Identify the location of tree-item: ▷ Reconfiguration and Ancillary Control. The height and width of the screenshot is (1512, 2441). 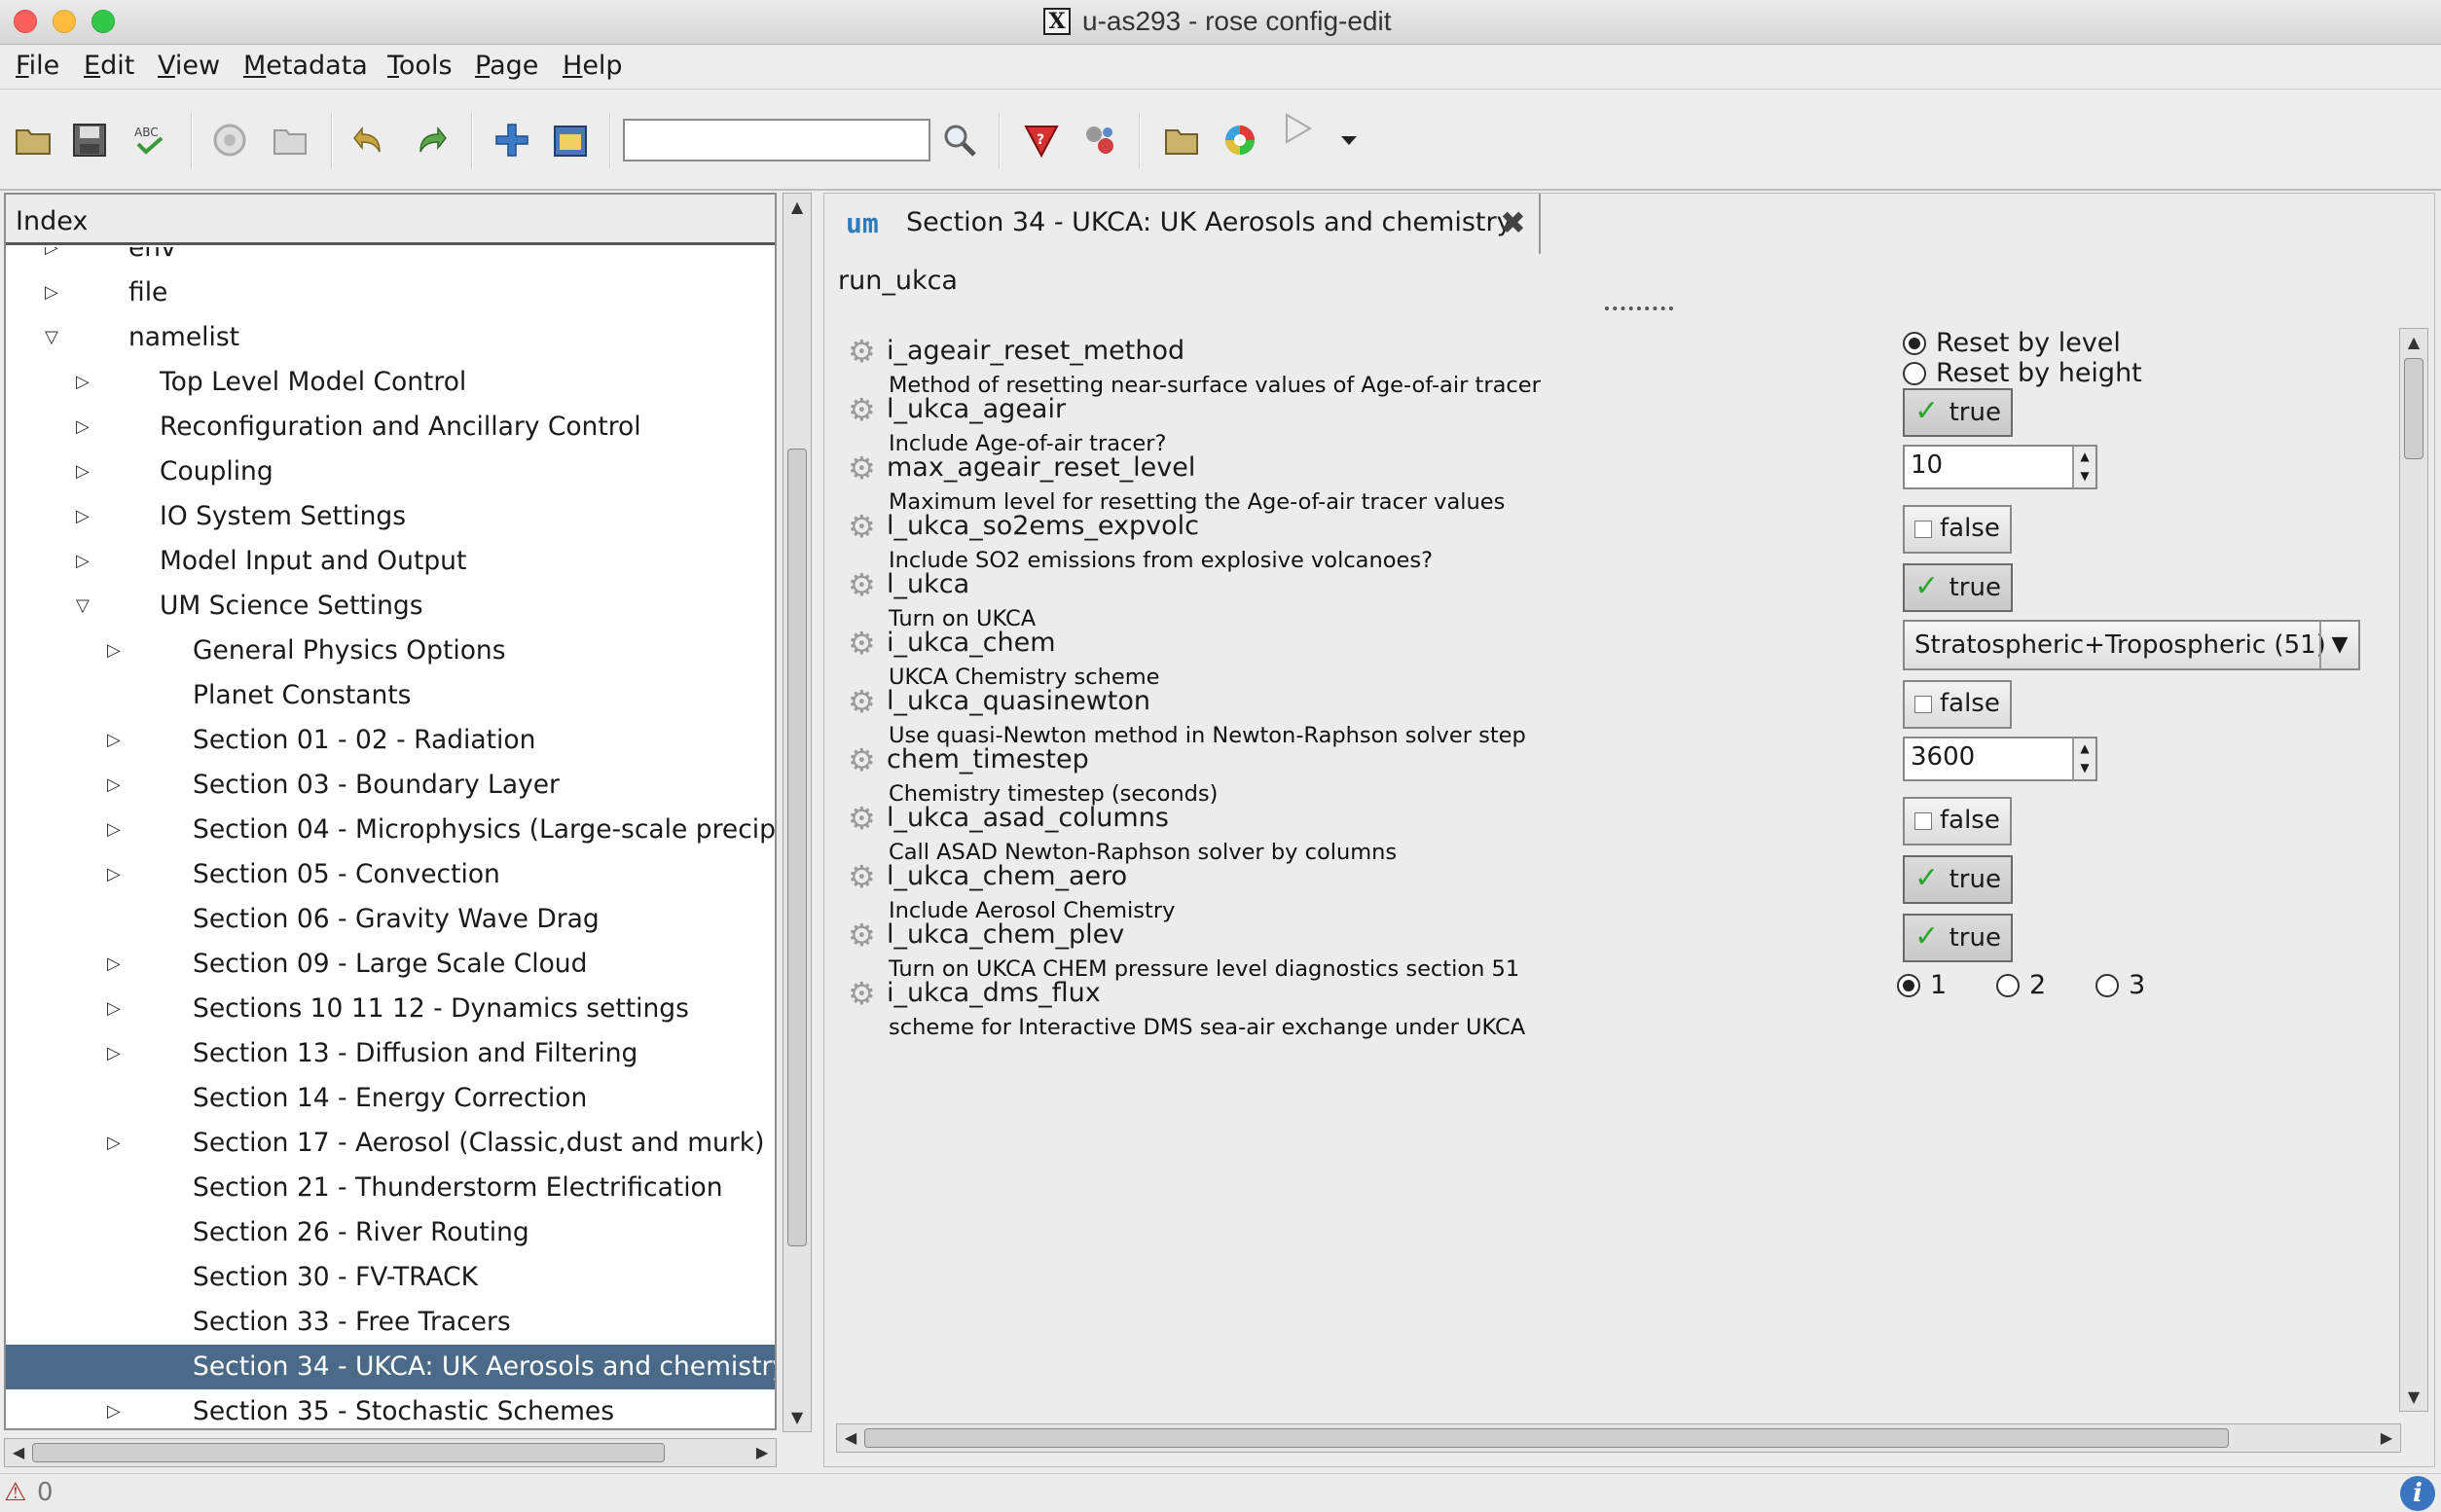
(390, 427).